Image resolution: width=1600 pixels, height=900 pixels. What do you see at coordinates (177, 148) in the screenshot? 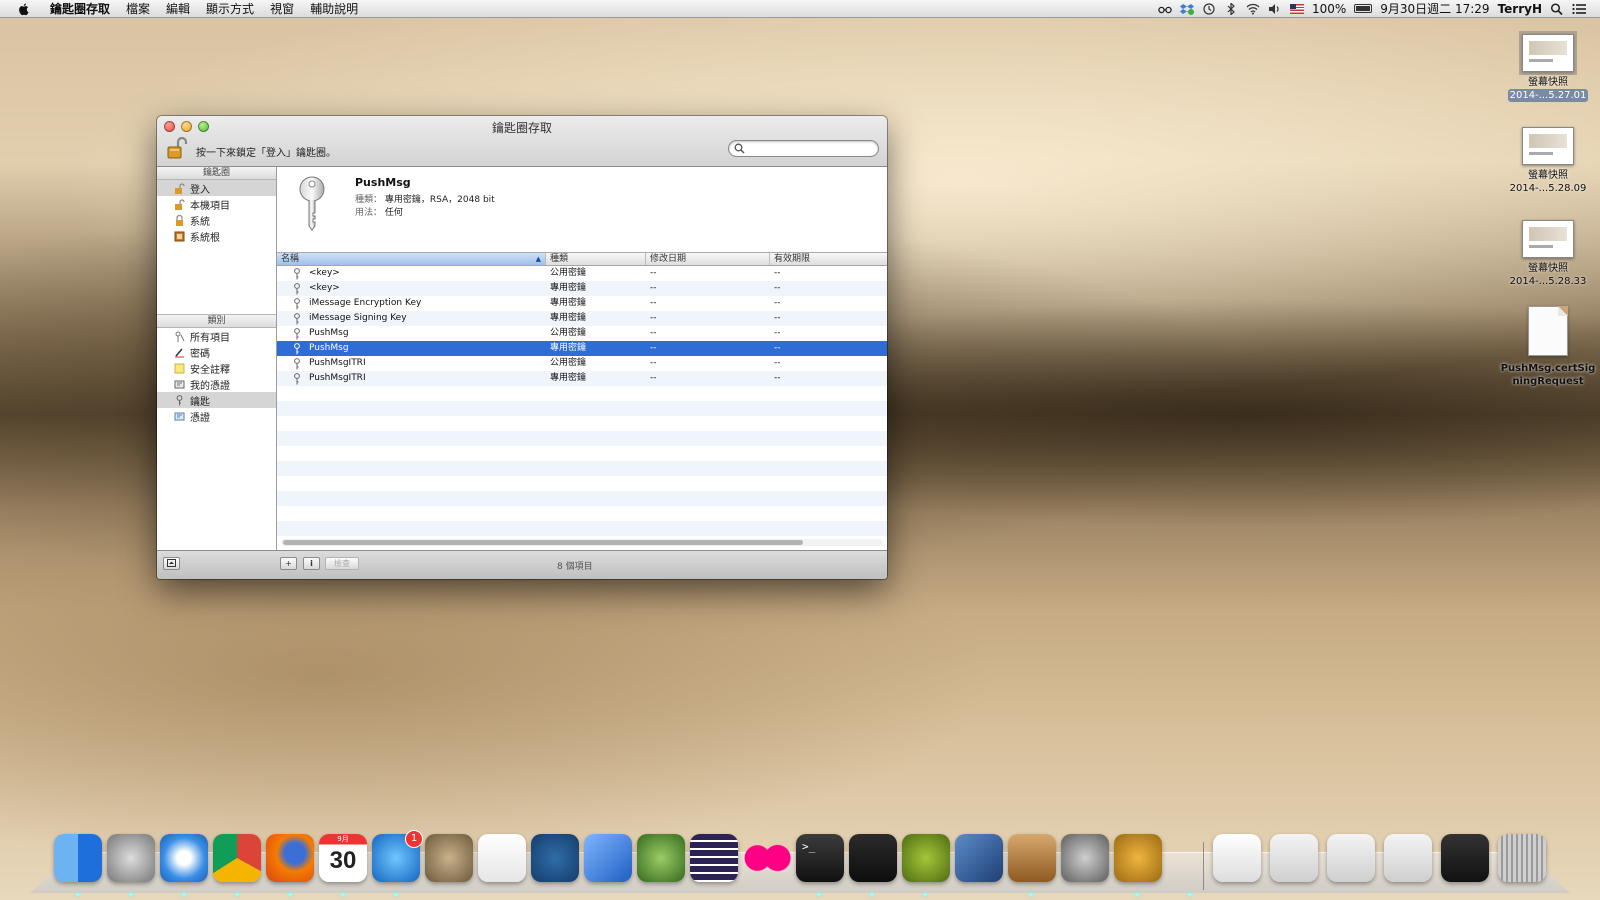
I see `unlocked-padlock-icon` at bounding box center [177, 148].